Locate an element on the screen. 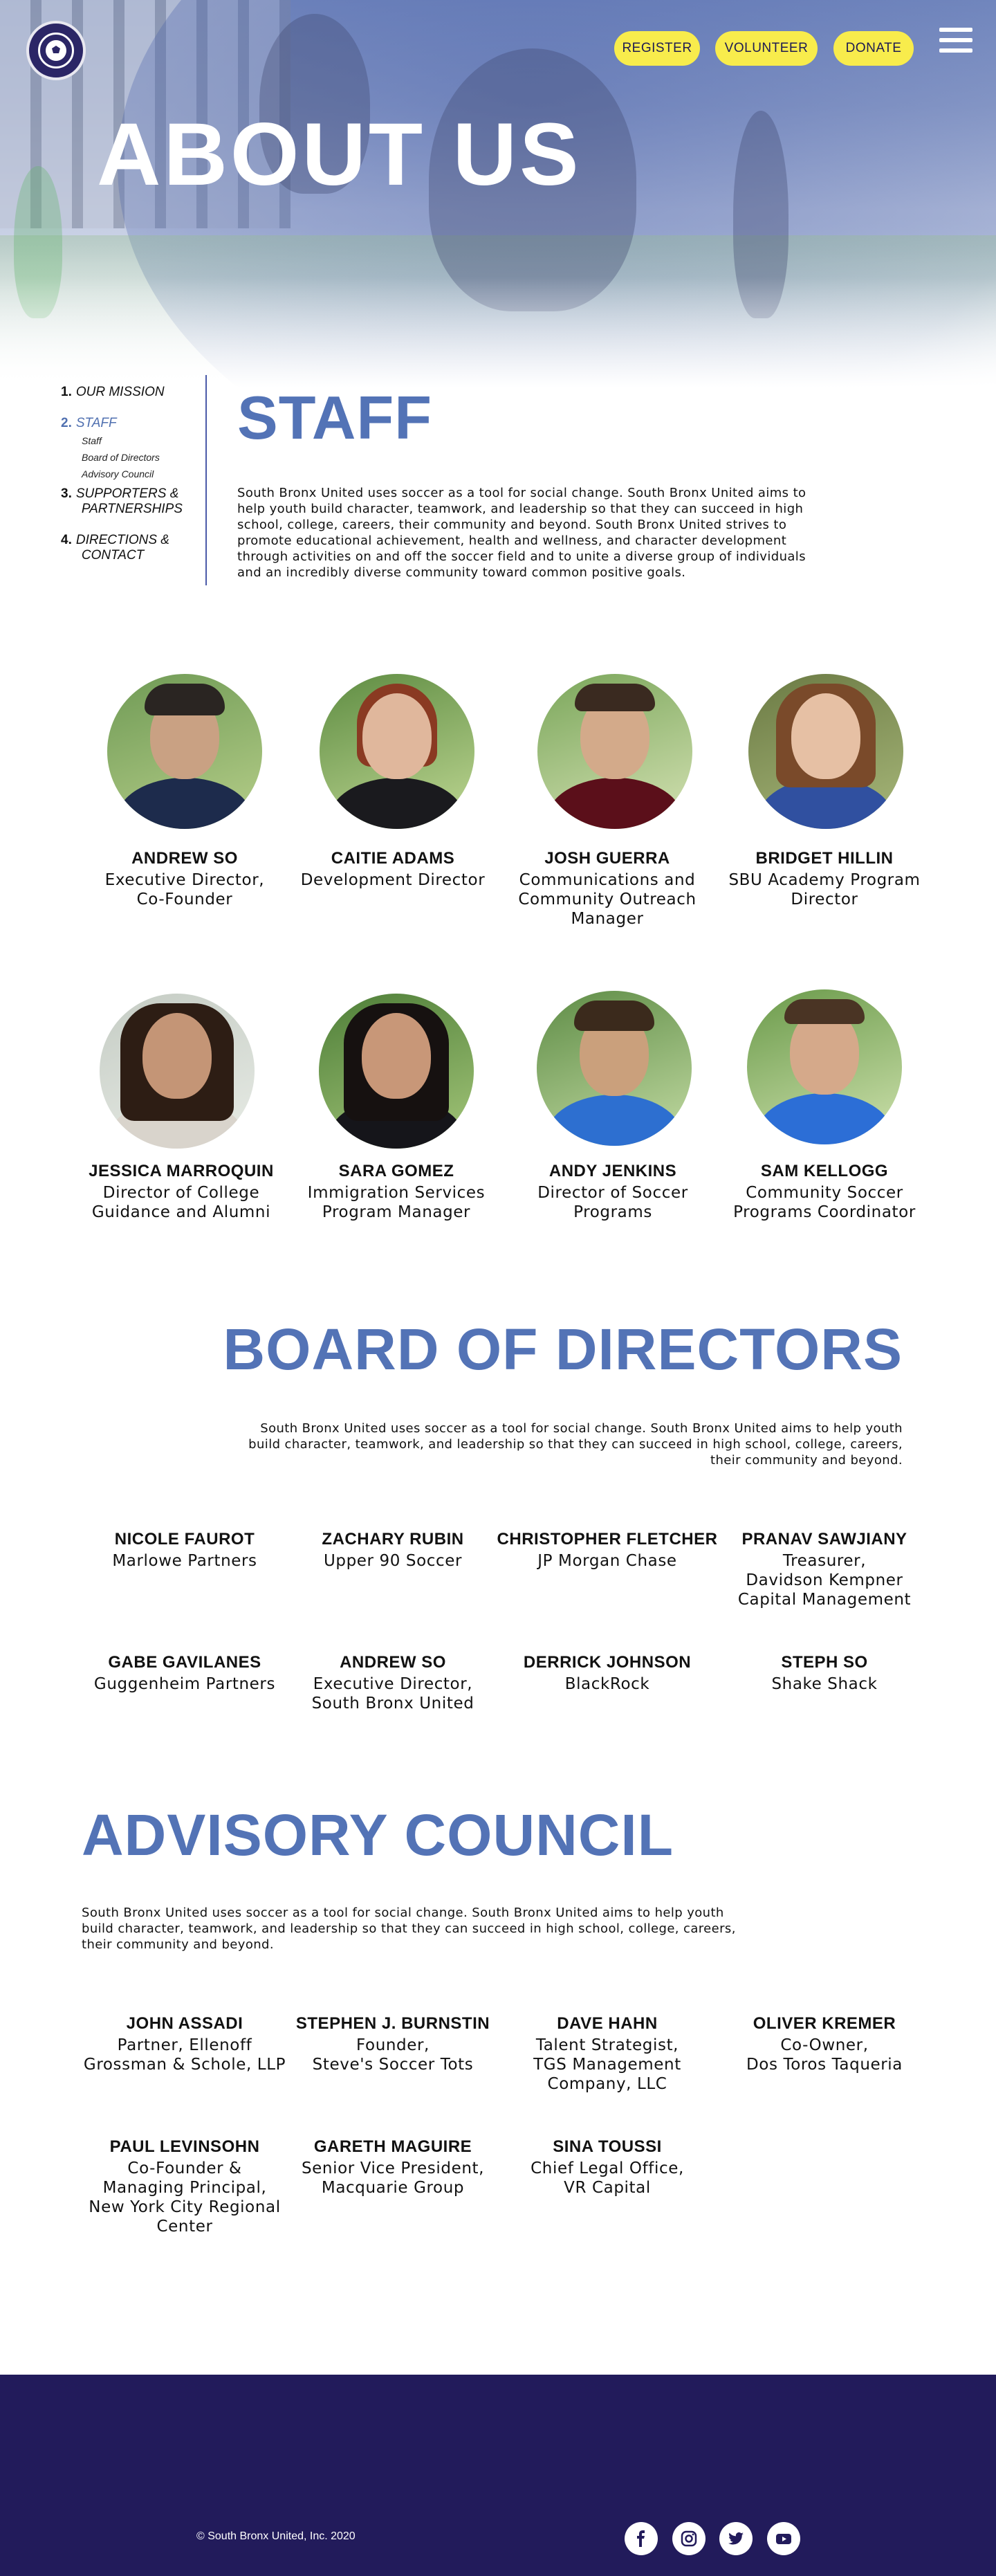 This screenshot has height=2576, width=996. role-line: TGS Management is located at coordinates (607, 2065).